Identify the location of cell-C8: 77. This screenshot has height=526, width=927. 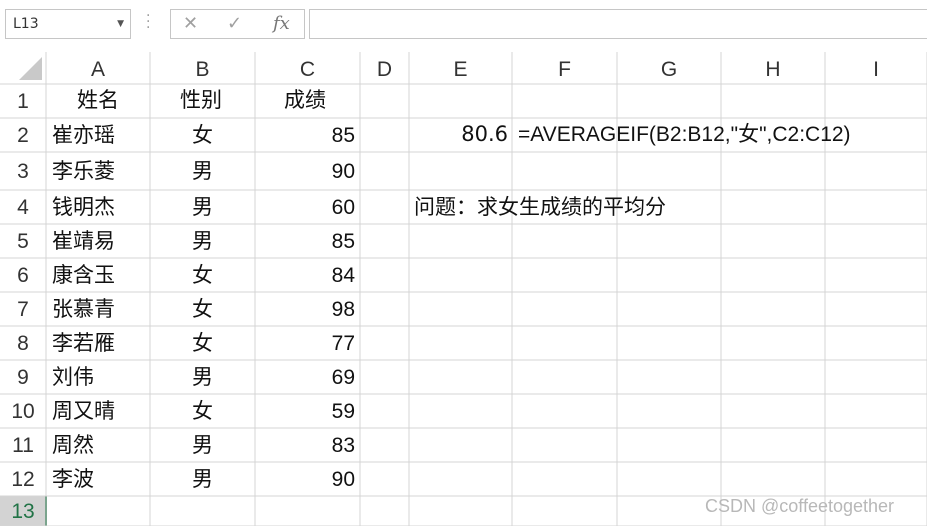
(305, 343).